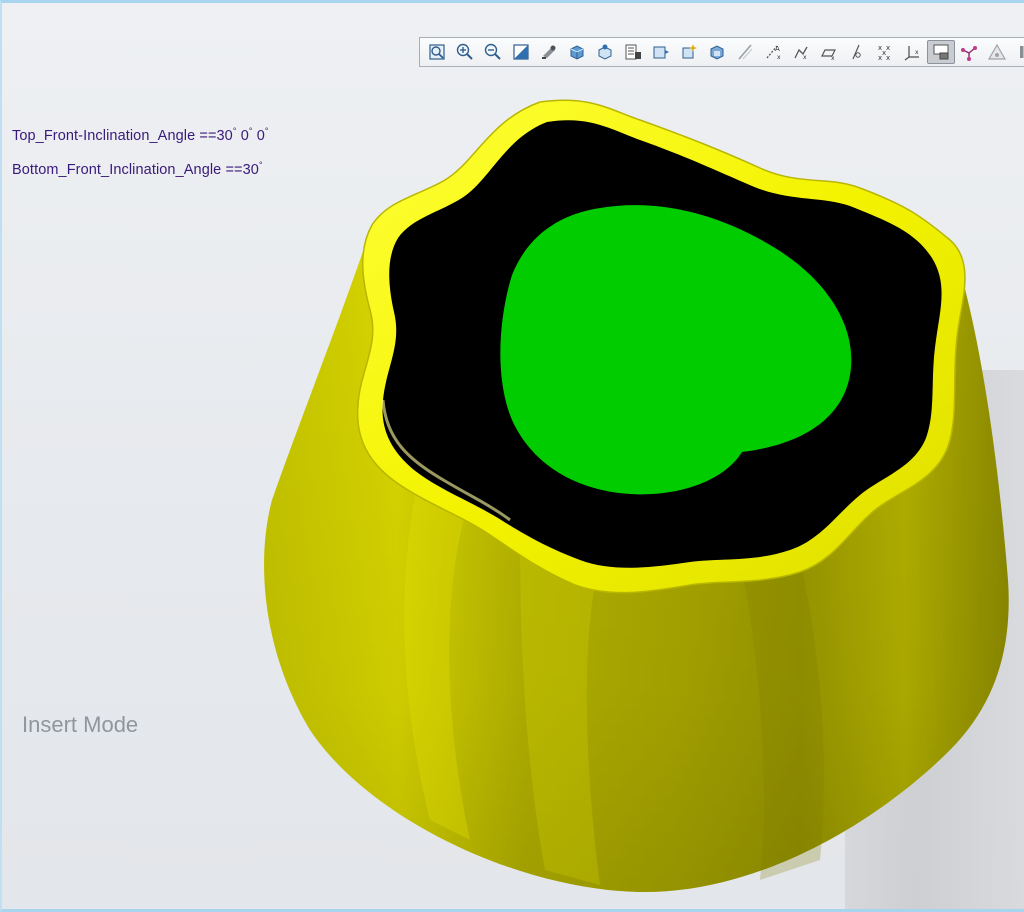 The image size is (1024, 912). What do you see at coordinates (633, 52) in the screenshot?
I see `section-icon` at bounding box center [633, 52].